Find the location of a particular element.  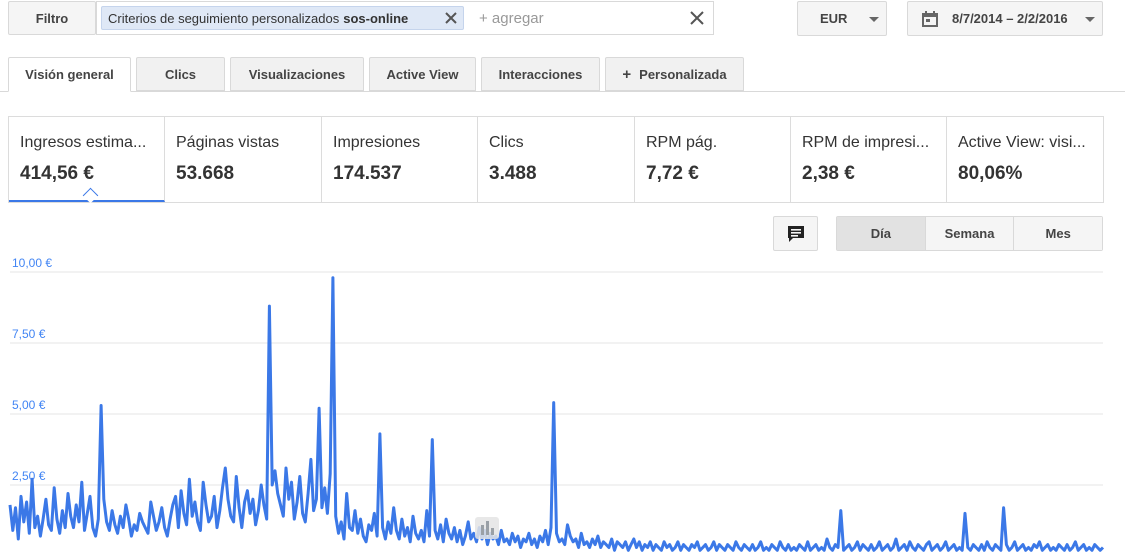

metric-value: 2,38 € is located at coordinates (828, 173).